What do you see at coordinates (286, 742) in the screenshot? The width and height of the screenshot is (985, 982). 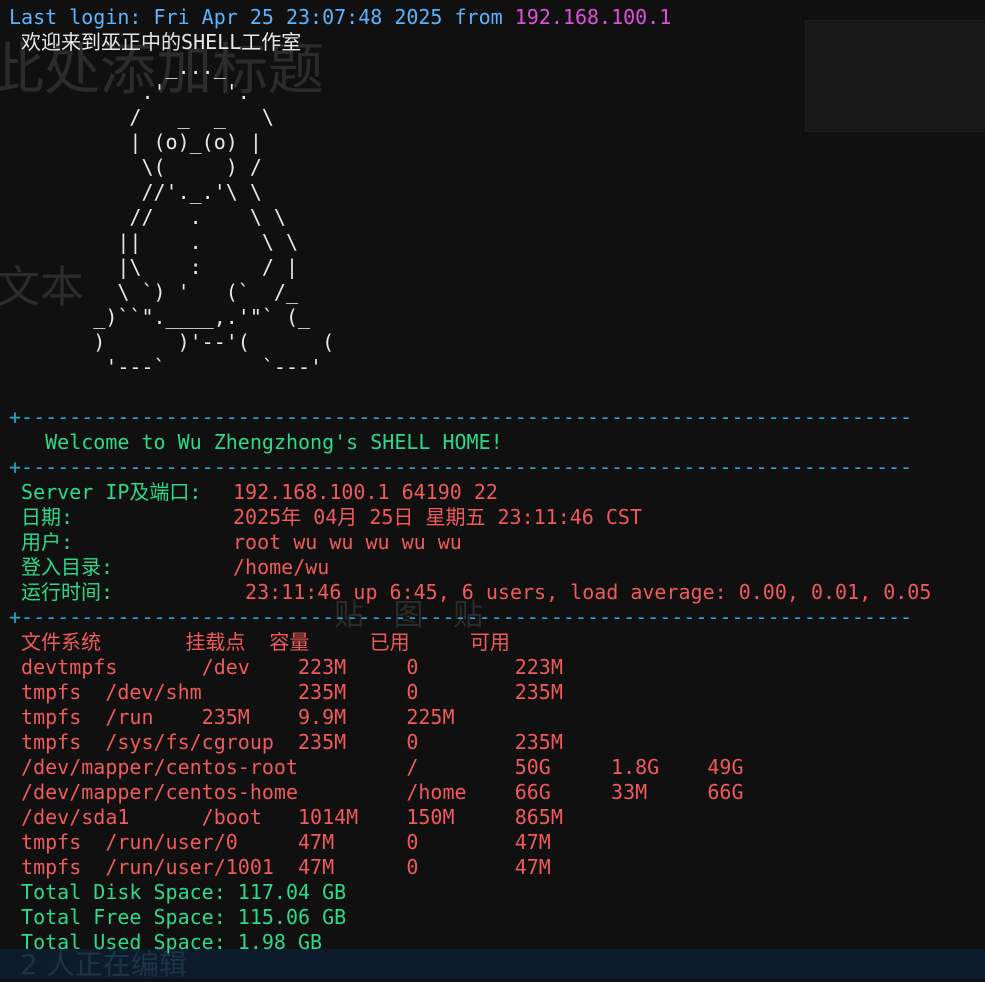 I see `disk-table-row: tmpfs /sys/fs/cgroup 235M 0 235M` at bounding box center [286, 742].